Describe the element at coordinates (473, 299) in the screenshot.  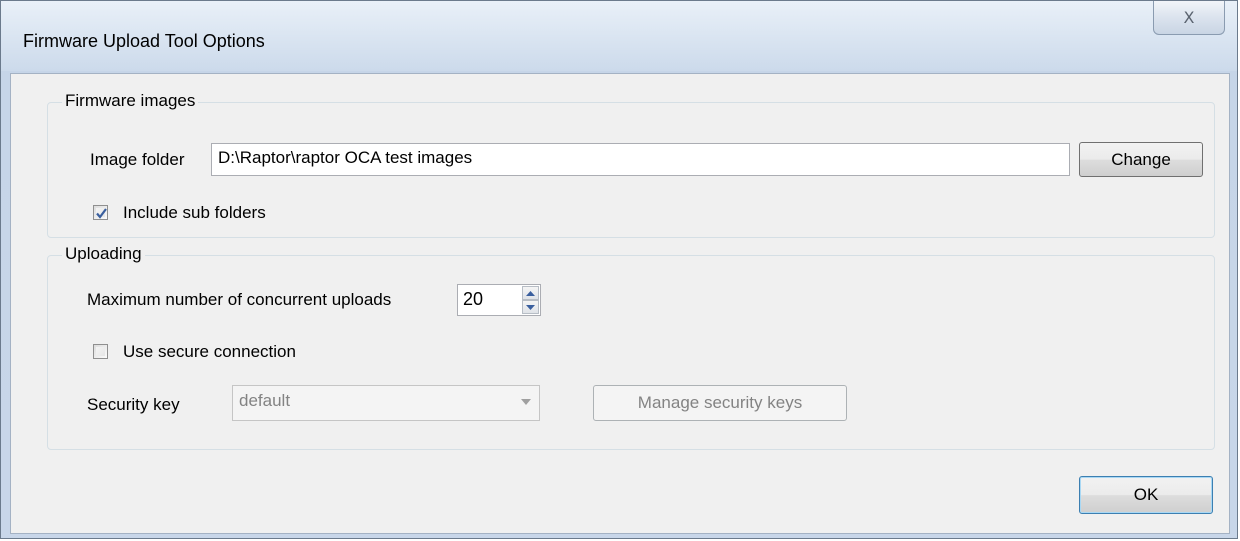
I see `max-concurrent-value: 20` at that location.